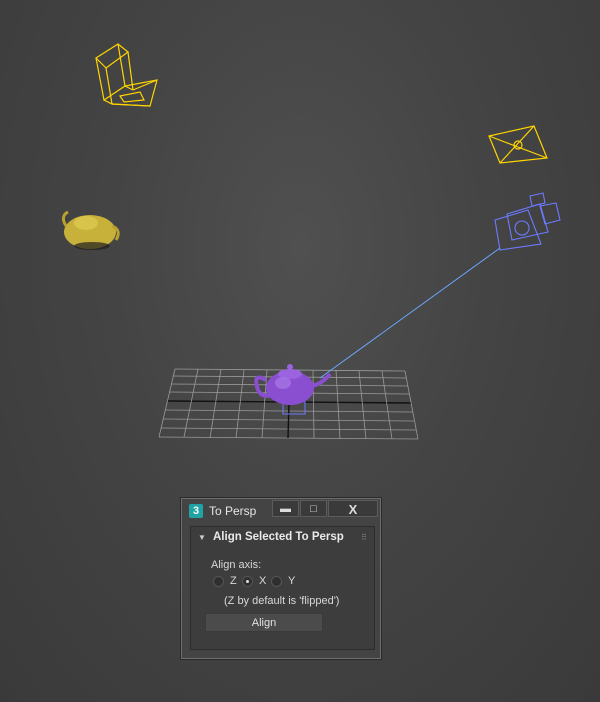 Image resolution: width=600 pixels, height=702 pixels. I want to click on radio-z-label: Z, so click(233, 581).